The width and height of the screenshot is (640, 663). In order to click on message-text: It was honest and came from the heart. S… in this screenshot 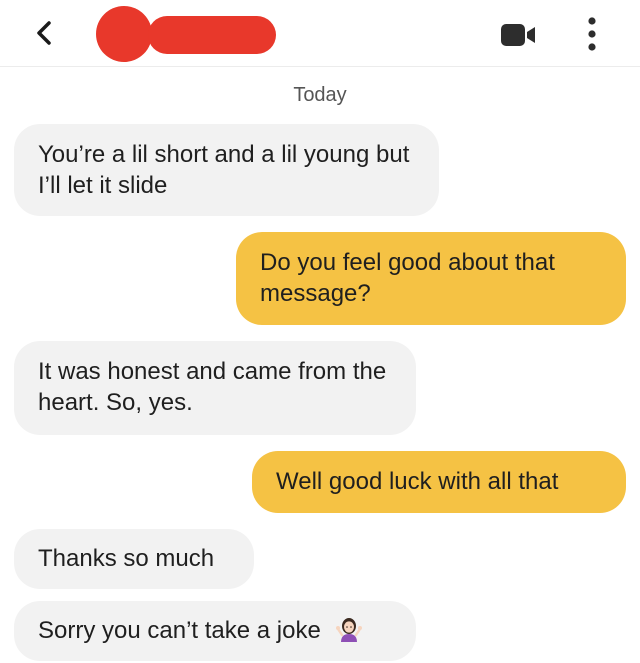, I will do `click(212, 387)`.